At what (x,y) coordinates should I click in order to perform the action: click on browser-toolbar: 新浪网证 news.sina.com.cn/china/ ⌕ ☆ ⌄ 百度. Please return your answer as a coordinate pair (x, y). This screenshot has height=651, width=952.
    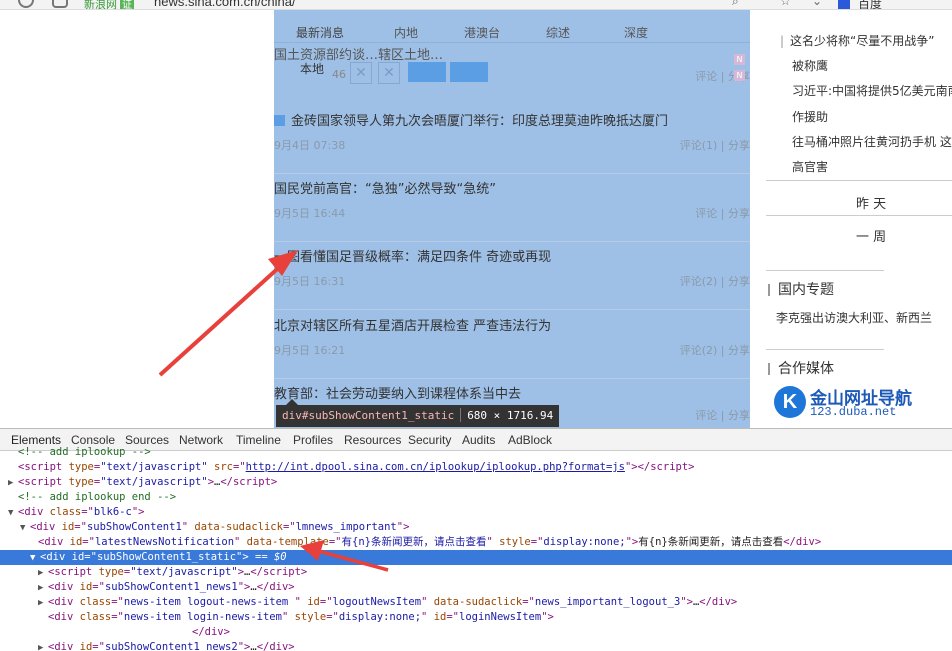
    Looking at the image, I should click on (476, 5).